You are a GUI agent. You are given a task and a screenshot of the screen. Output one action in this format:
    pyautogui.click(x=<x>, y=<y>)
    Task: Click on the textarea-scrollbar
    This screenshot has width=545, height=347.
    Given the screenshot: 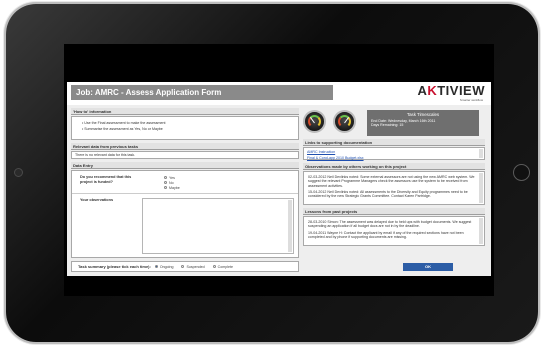 What is the action you would take?
    pyautogui.click(x=290, y=226)
    